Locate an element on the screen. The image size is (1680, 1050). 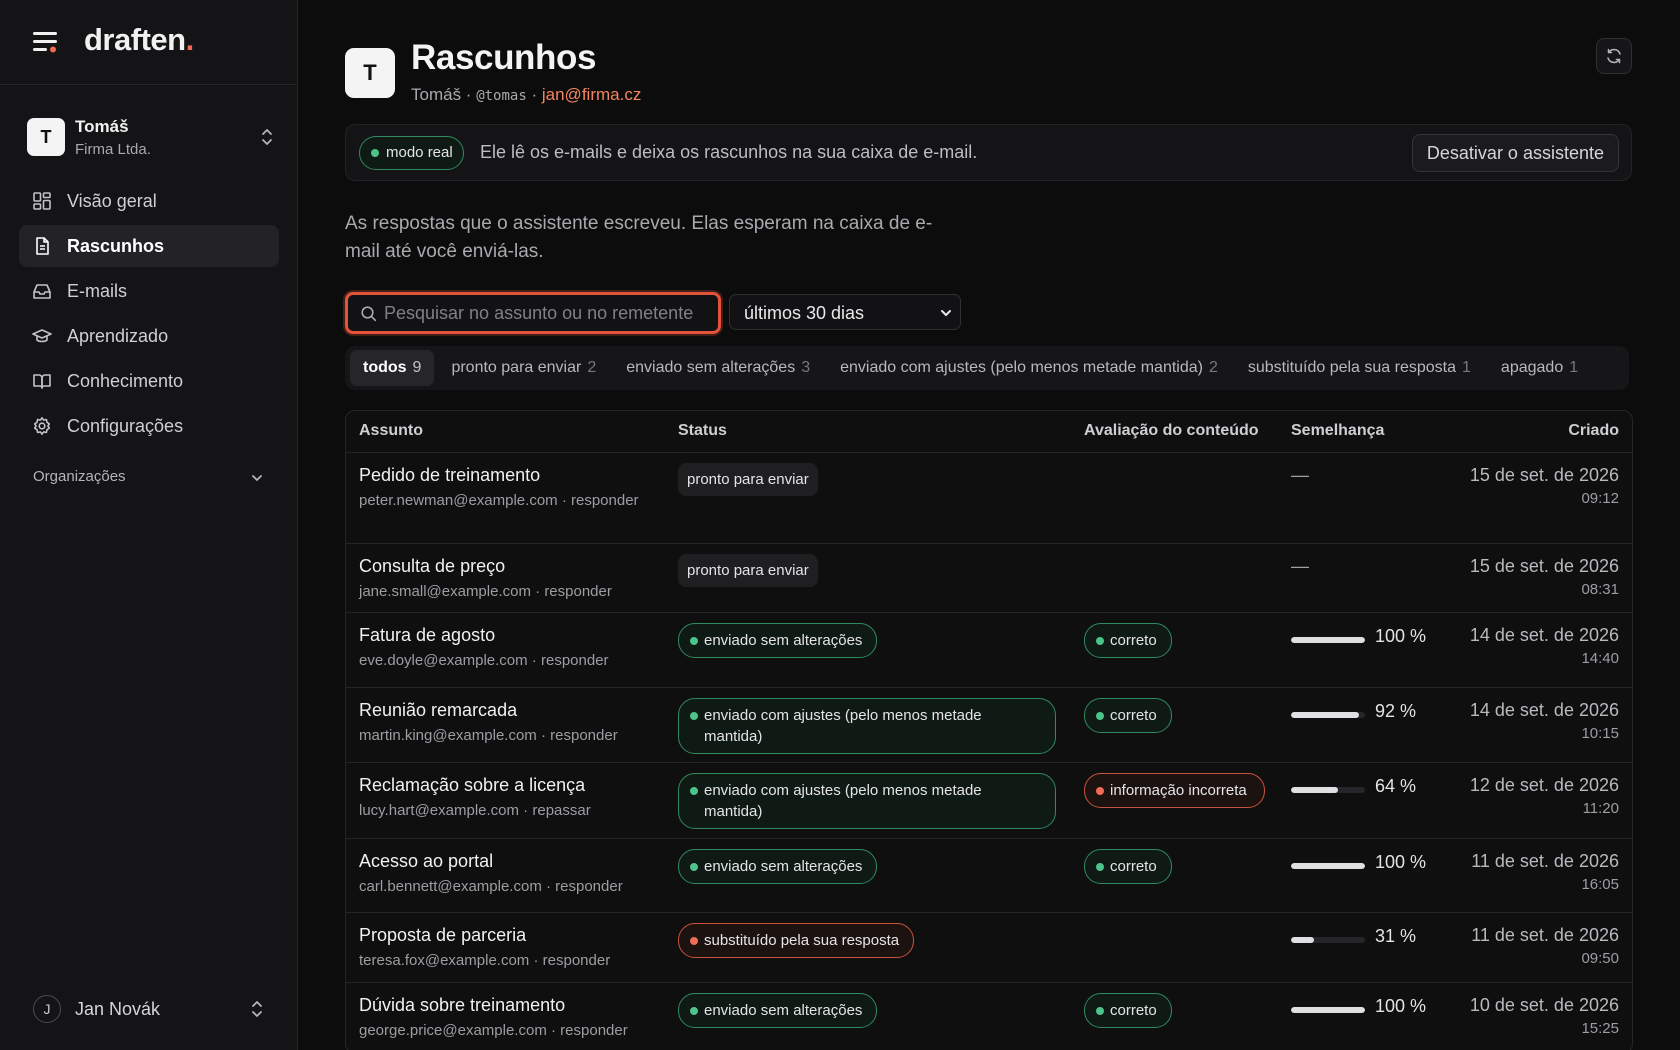
brand-logo: draften. is located at coordinates (139, 40).